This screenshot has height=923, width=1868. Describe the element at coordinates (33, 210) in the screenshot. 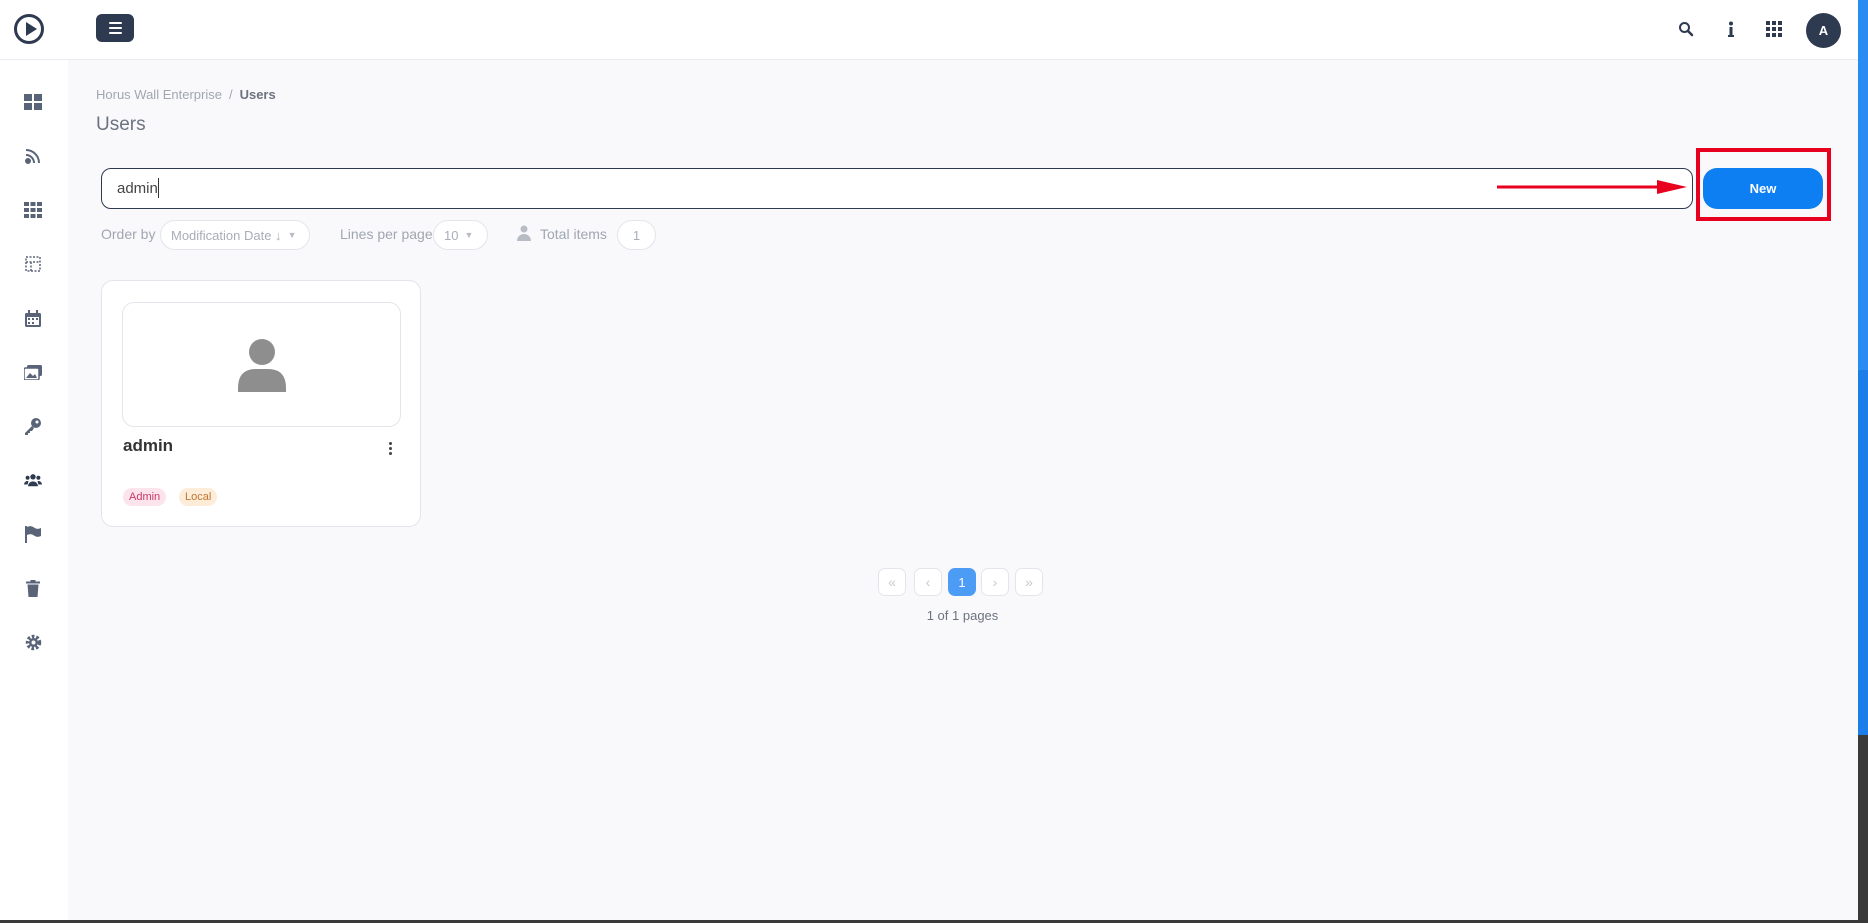

I see `grid-icon` at that location.